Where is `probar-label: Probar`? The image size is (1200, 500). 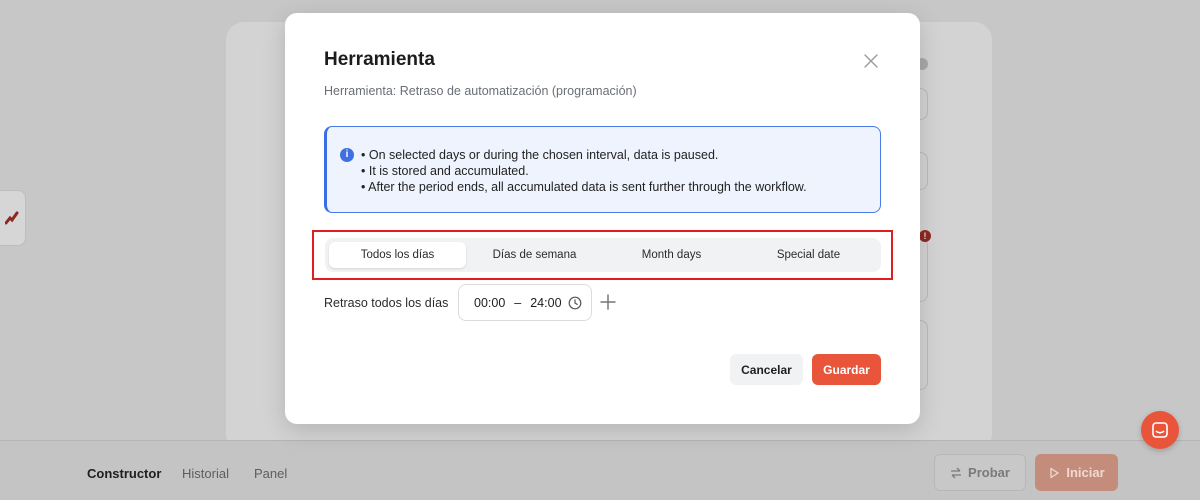
probar-label: Probar is located at coordinates (989, 472).